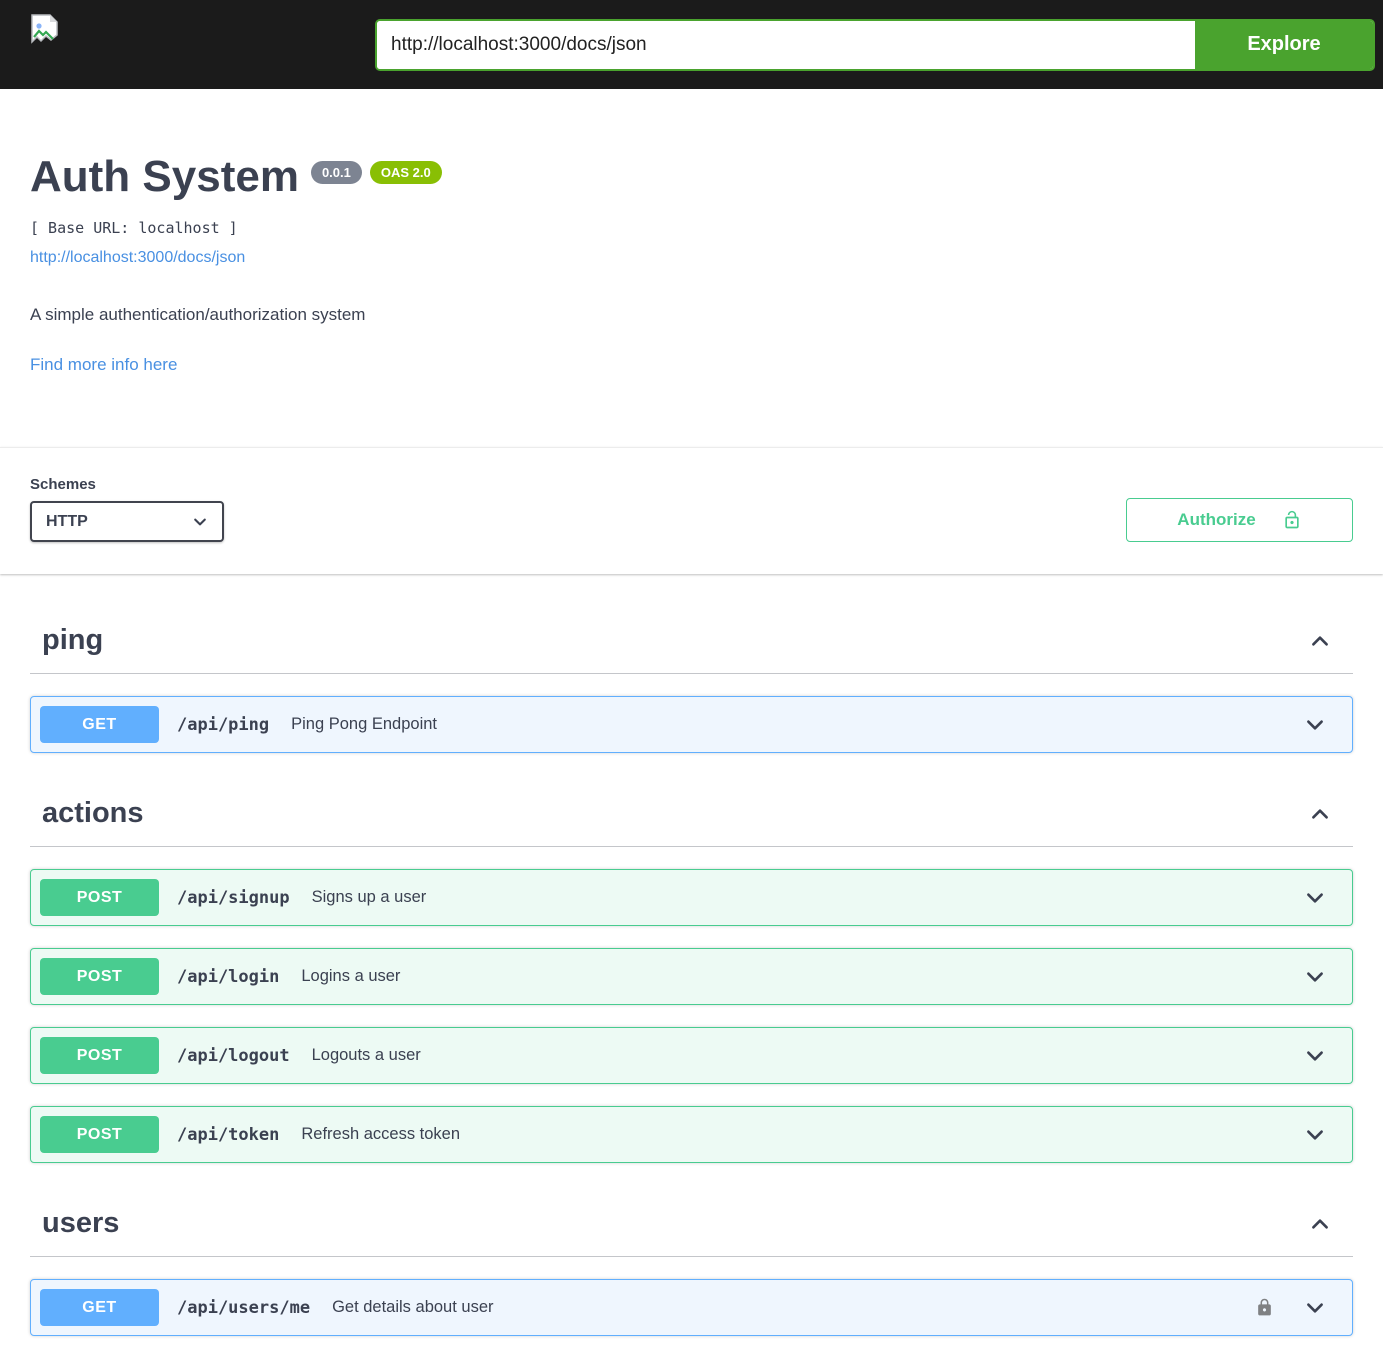  Describe the element at coordinates (127, 522) in the screenshot. I see `schemes-select: HTTP` at that location.